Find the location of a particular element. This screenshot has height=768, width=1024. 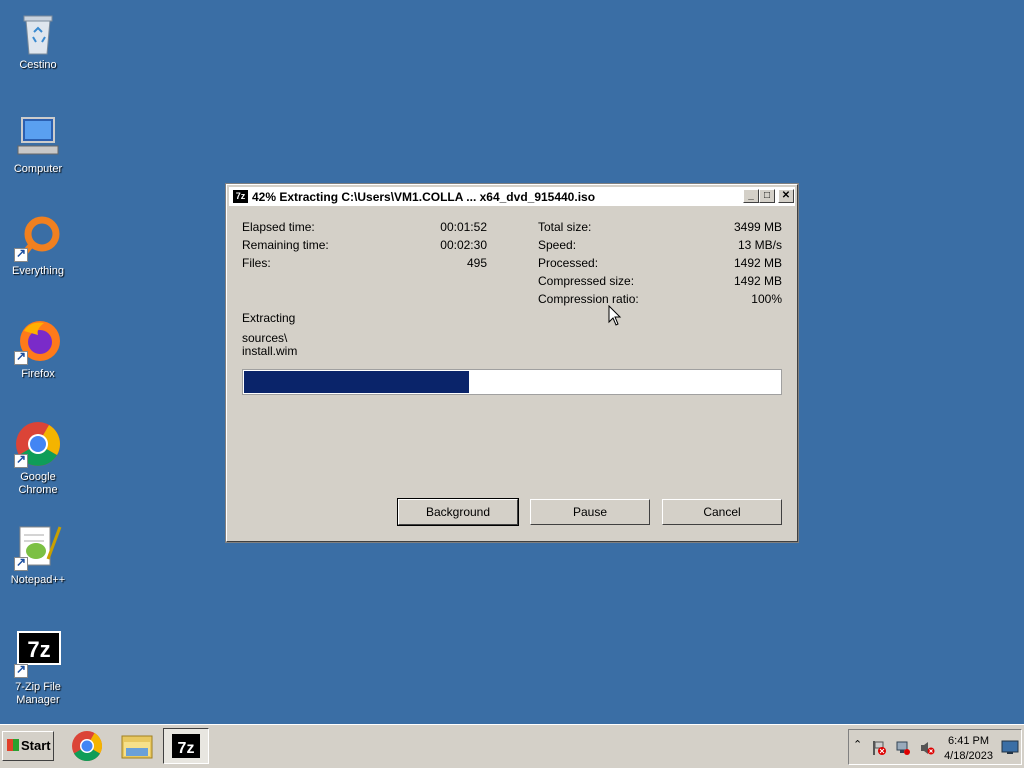

system-tray: ⌃ 6:41 PM 4/18/2023 is located at coordinates (935, 747).